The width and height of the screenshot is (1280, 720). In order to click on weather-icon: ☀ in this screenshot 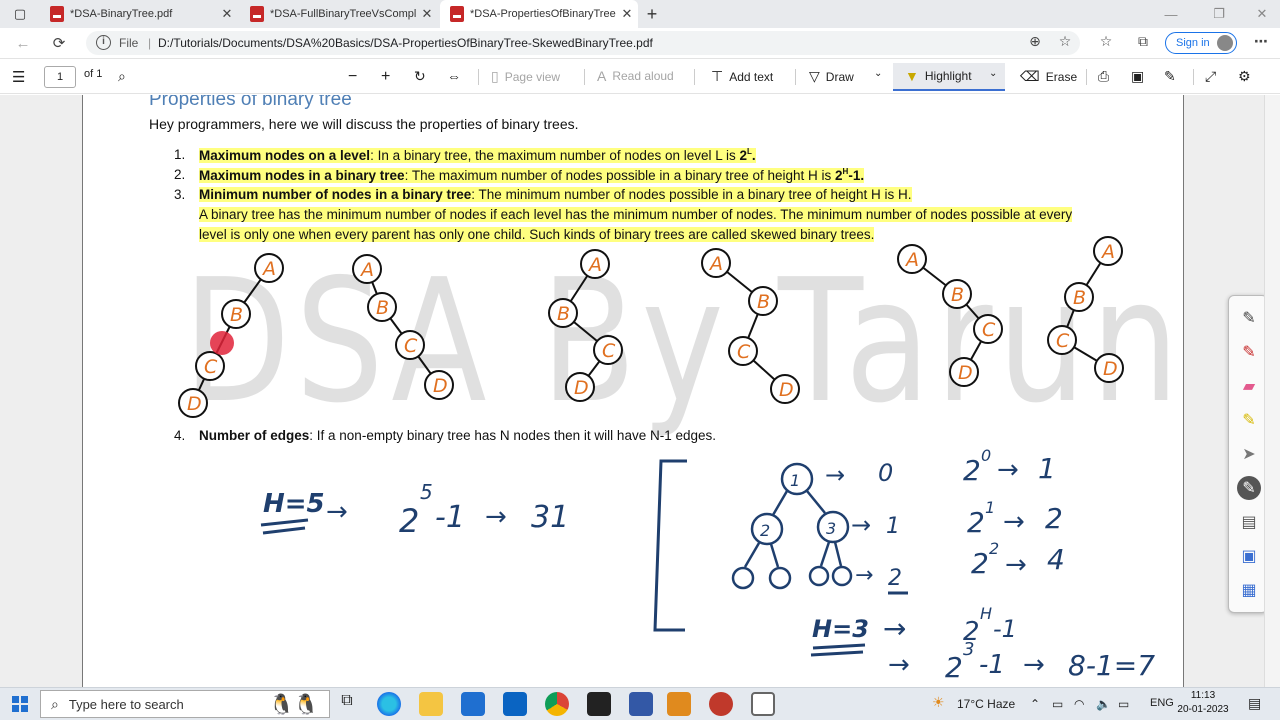, I will do `click(938, 702)`.